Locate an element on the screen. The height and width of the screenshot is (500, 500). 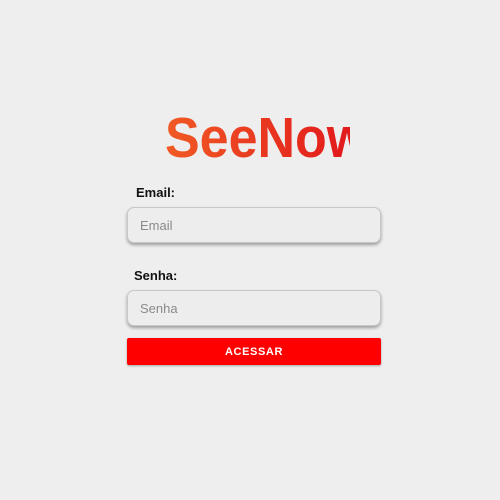
login-button: ACESSAR is located at coordinates (254, 351).